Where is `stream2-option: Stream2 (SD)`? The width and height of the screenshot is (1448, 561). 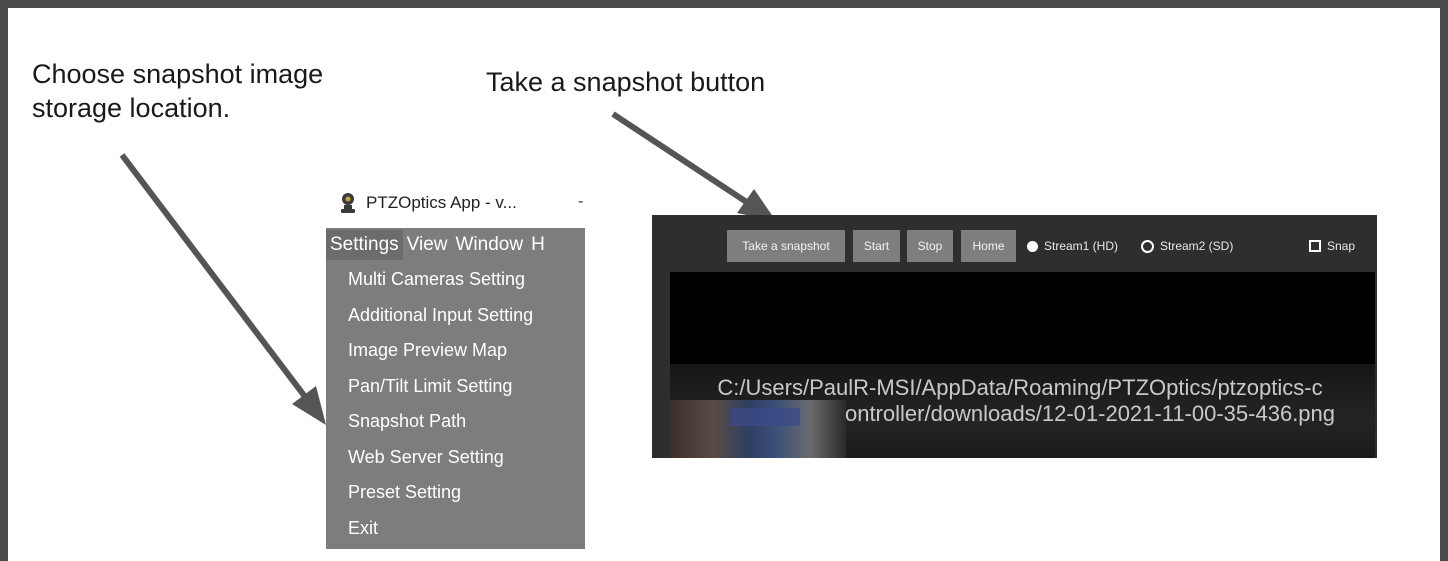 stream2-option: Stream2 (SD) is located at coordinates (1187, 246).